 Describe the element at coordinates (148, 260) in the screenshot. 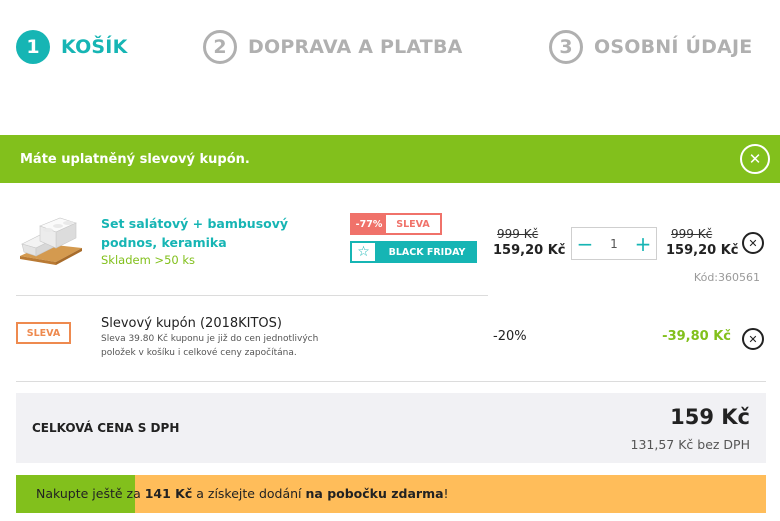

I see `stock-status: Skladem >50 ks` at that location.